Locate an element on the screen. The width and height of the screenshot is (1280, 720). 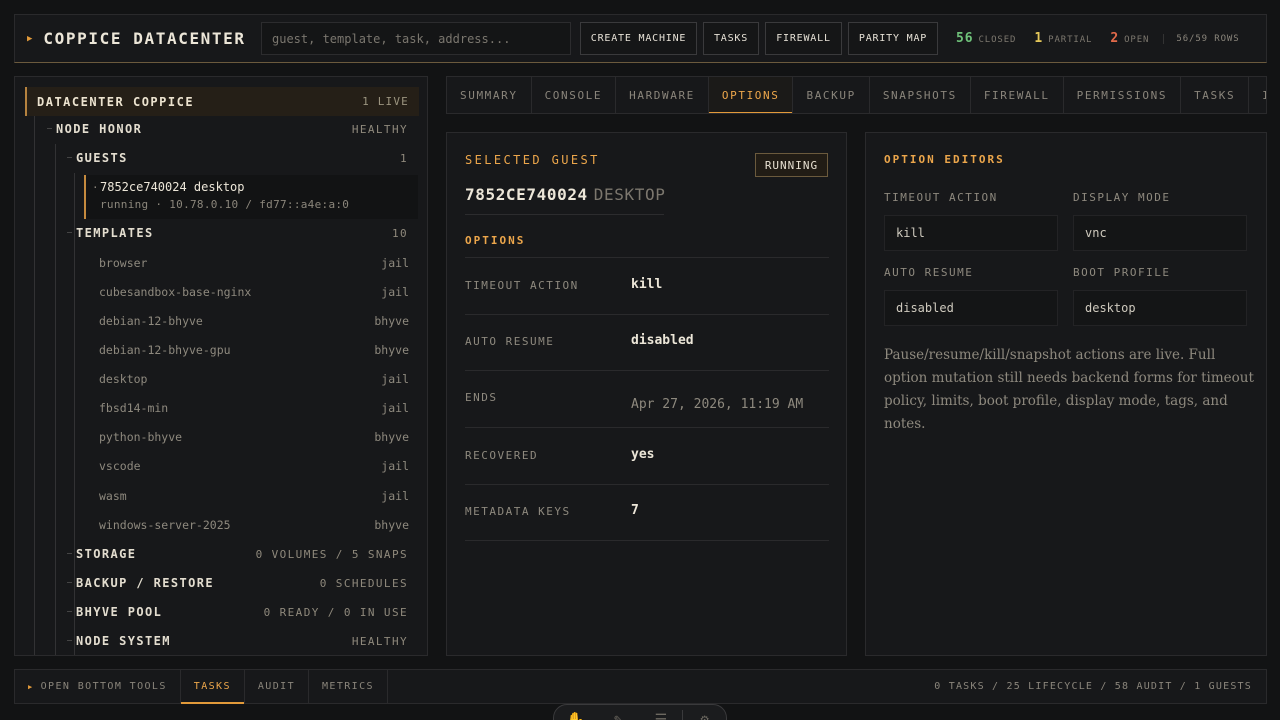
brand: ▶ COPPICE DATACENTER is located at coordinates (137, 38).